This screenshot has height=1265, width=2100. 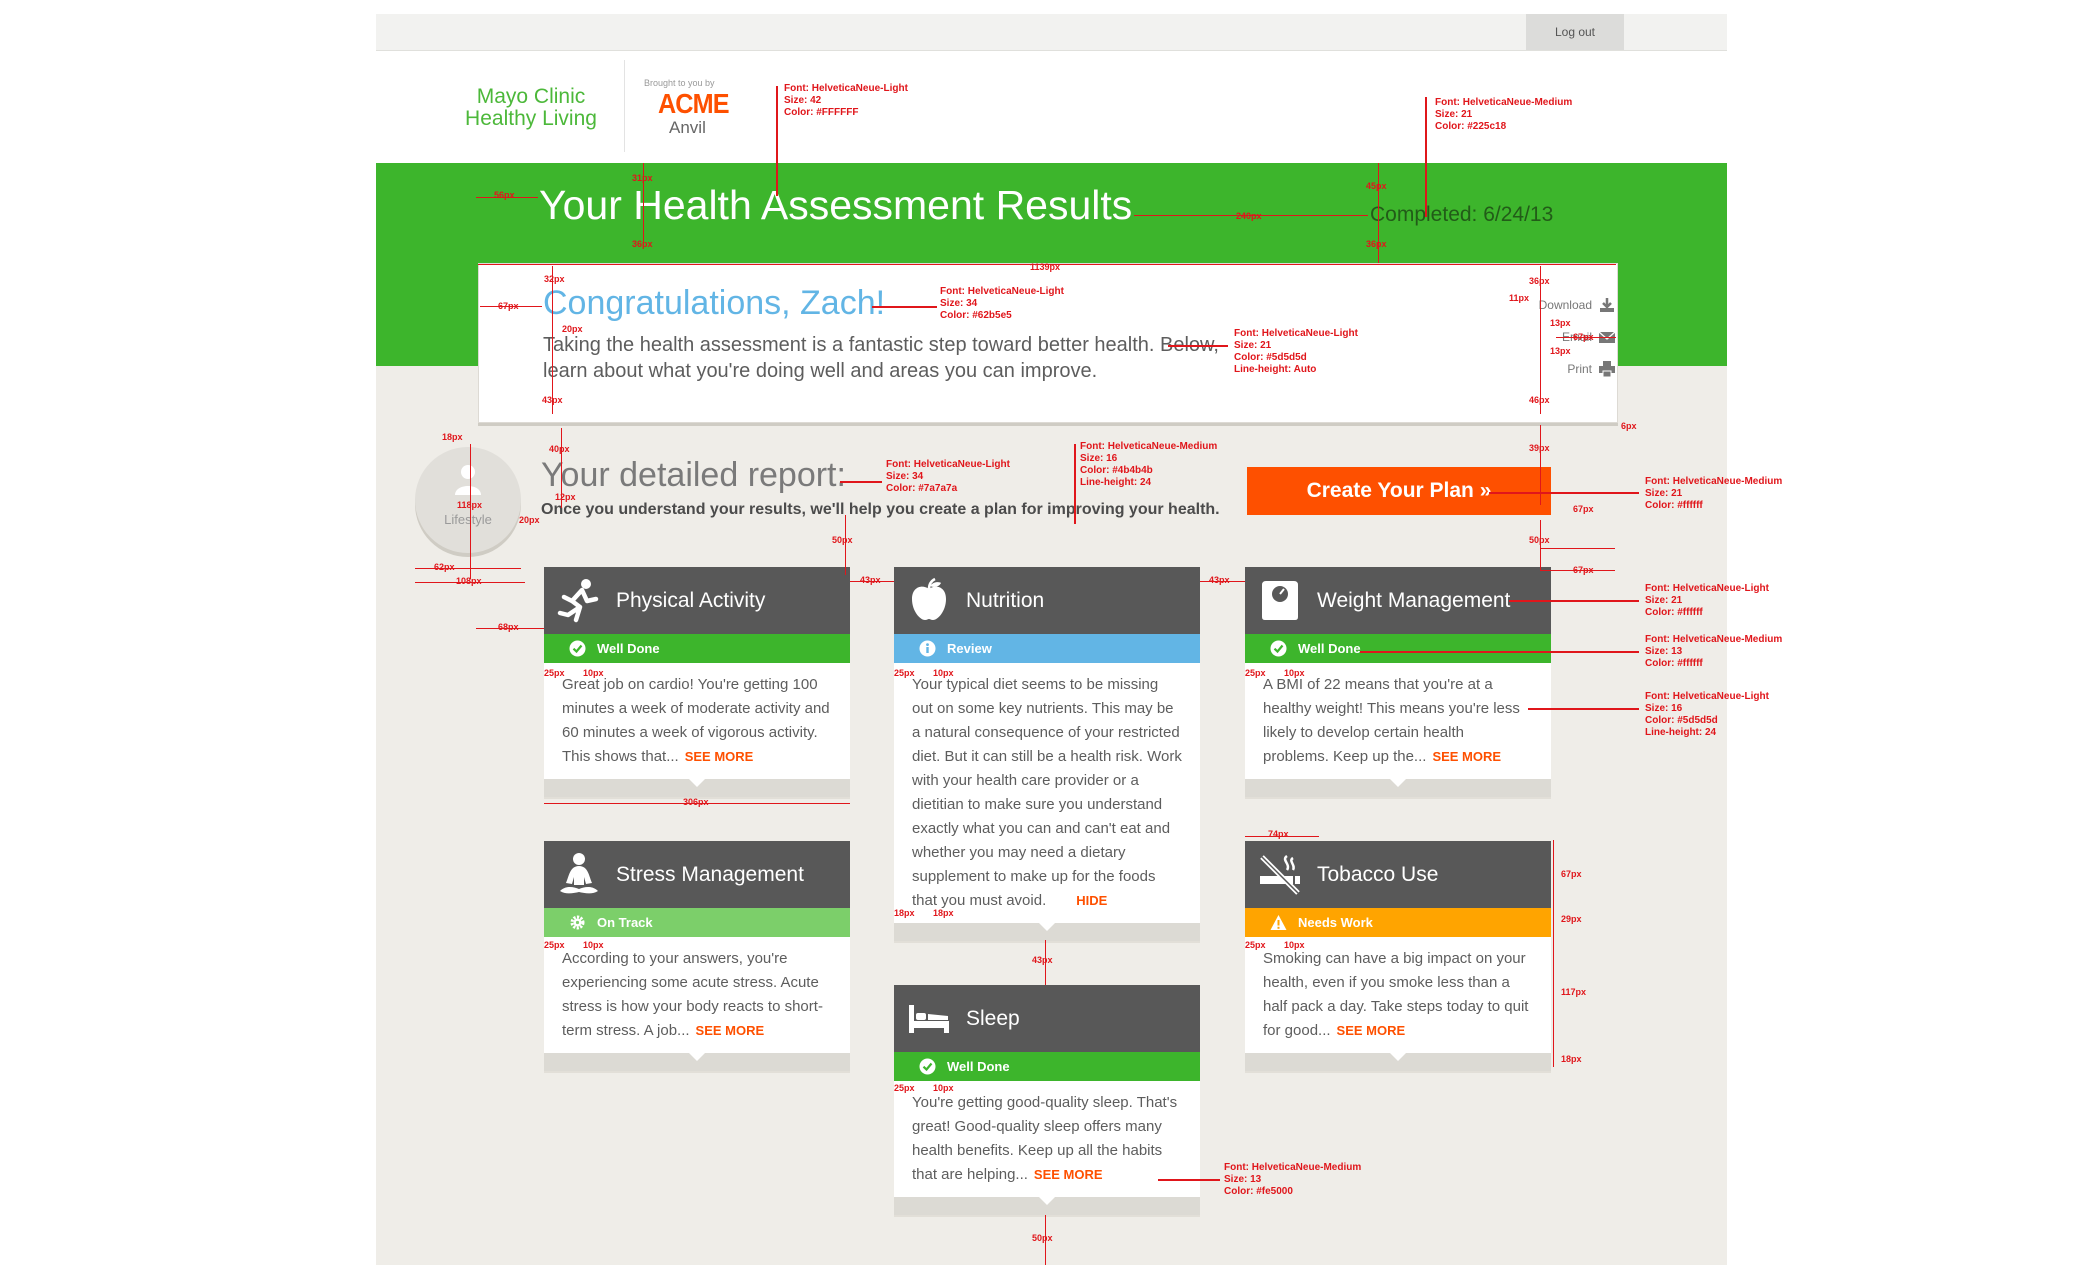 What do you see at coordinates (444, 567) in the screenshot?
I see `dimension-label: 62px` at bounding box center [444, 567].